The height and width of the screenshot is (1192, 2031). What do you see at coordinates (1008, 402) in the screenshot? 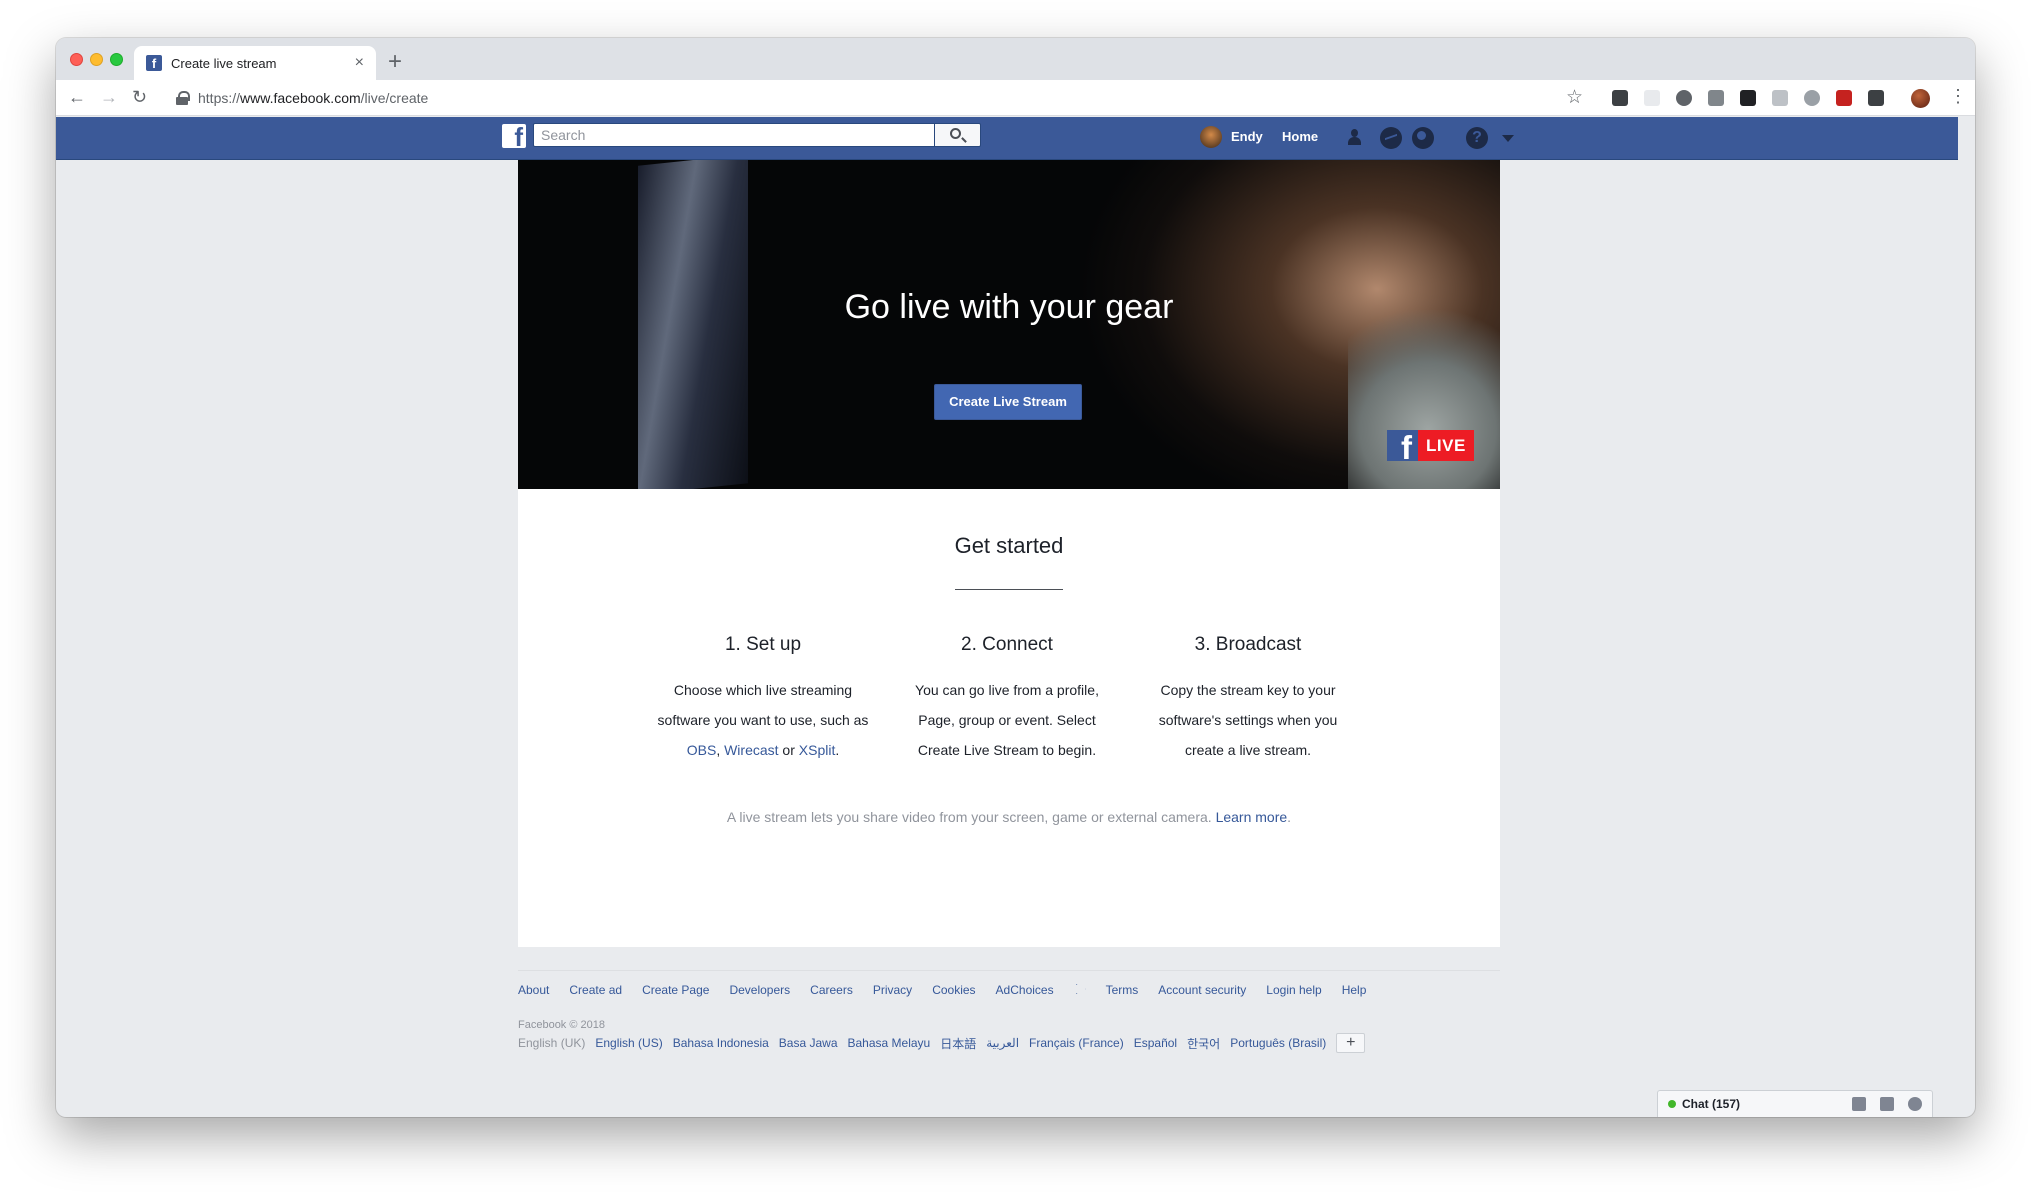
I see `create-live-stream-button: Create Live Stream` at bounding box center [1008, 402].